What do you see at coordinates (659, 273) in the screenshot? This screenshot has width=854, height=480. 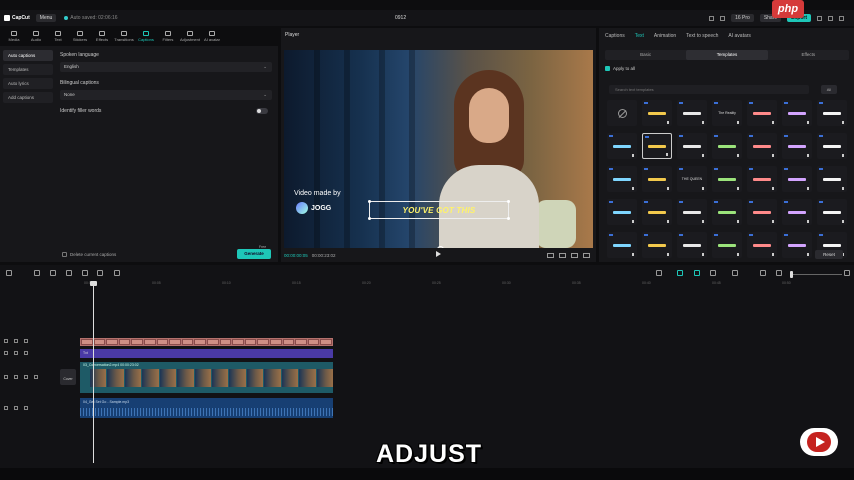 I see `mic-icon` at bounding box center [659, 273].